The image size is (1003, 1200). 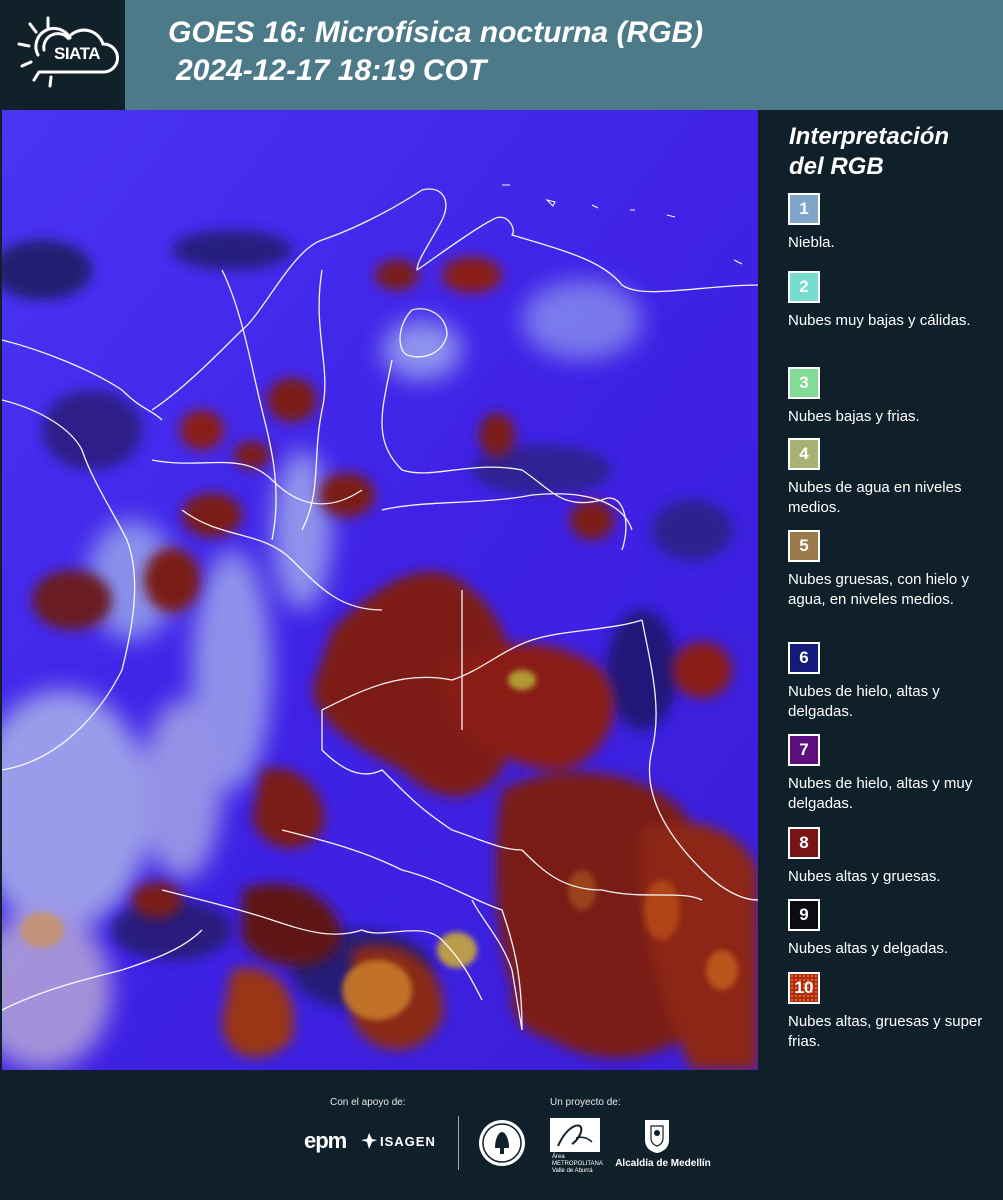 What do you see at coordinates (894, 774) in the screenshot?
I see `legend-item-7: 7 Nubes de hielo, altas y muy delgadas.` at bounding box center [894, 774].